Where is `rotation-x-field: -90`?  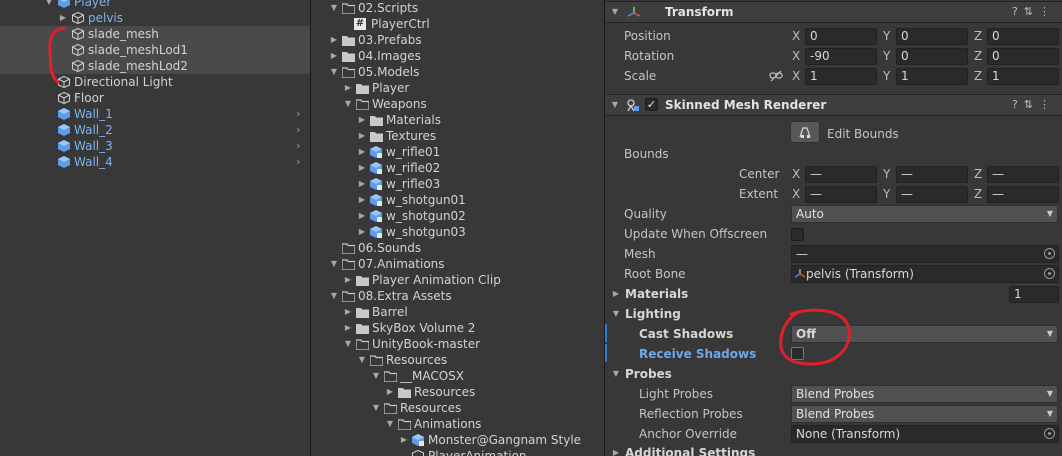
rotation-x-field: -90 is located at coordinates (841, 56).